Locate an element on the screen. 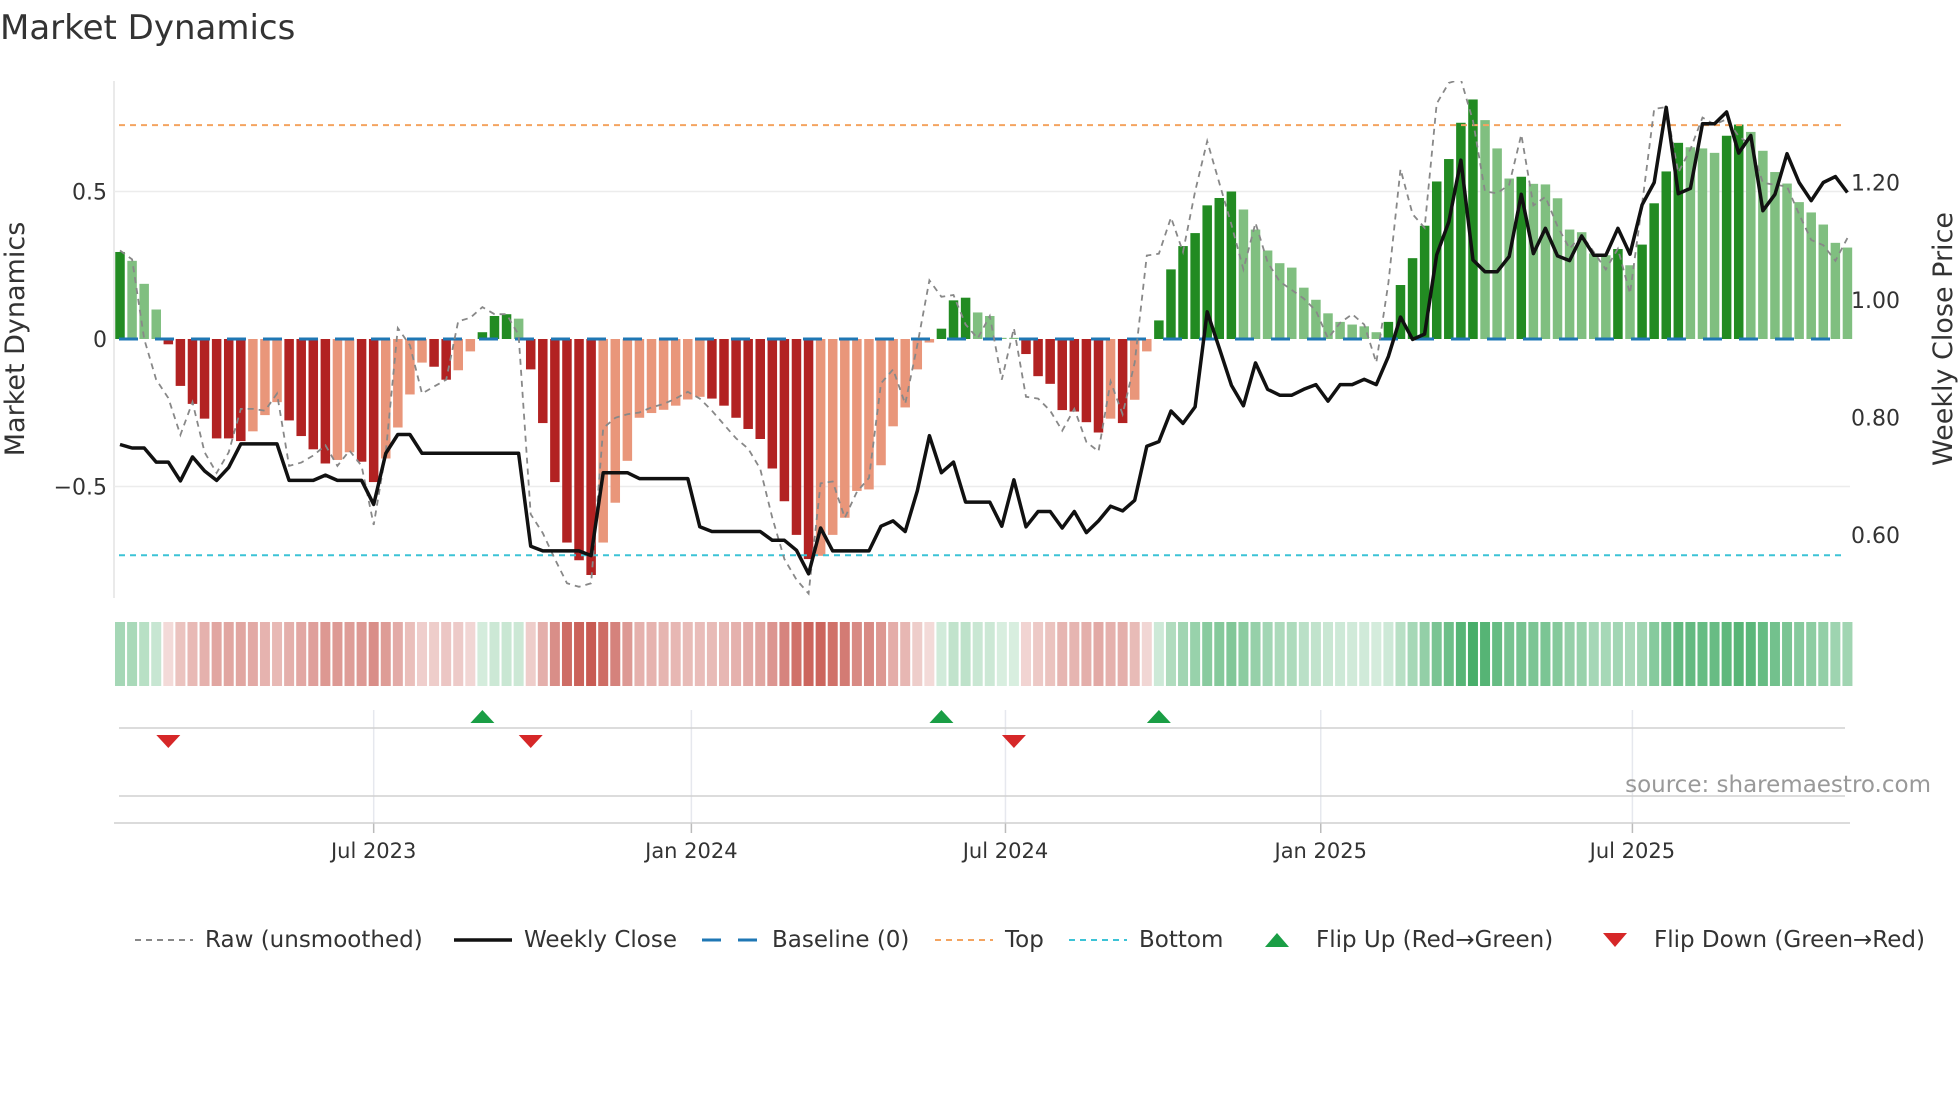  flip-markers is located at coordinates (663, 729).